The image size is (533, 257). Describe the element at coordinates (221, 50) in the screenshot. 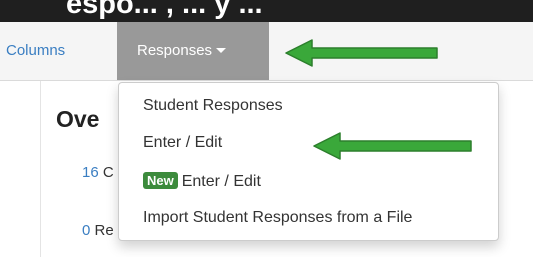

I see `caret-down-icon` at that location.